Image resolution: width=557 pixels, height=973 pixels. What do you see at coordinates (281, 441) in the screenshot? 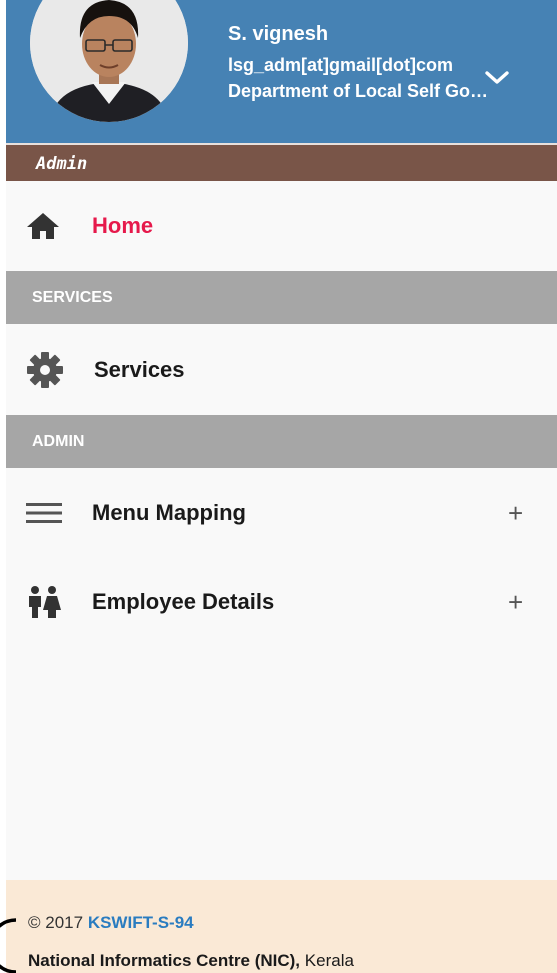
I see `section-header-admin: ADMIN` at bounding box center [281, 441].